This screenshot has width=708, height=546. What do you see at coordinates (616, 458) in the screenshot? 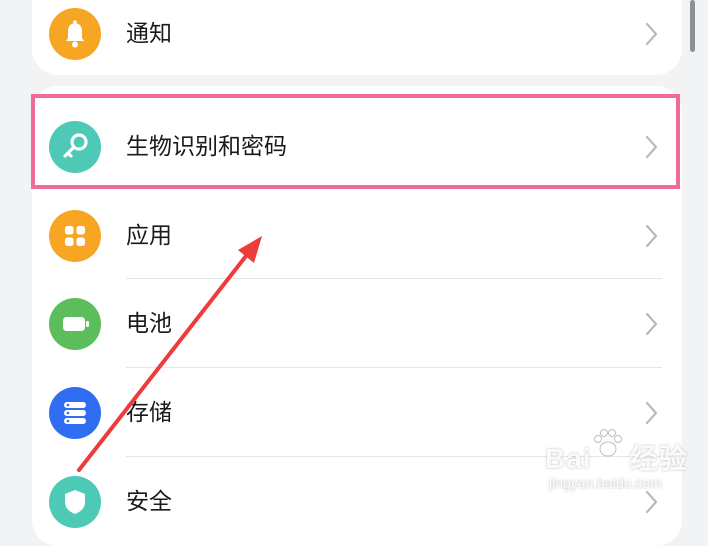
I see `watermark-brand: Bai 经验` at bounding box center [616, 458].